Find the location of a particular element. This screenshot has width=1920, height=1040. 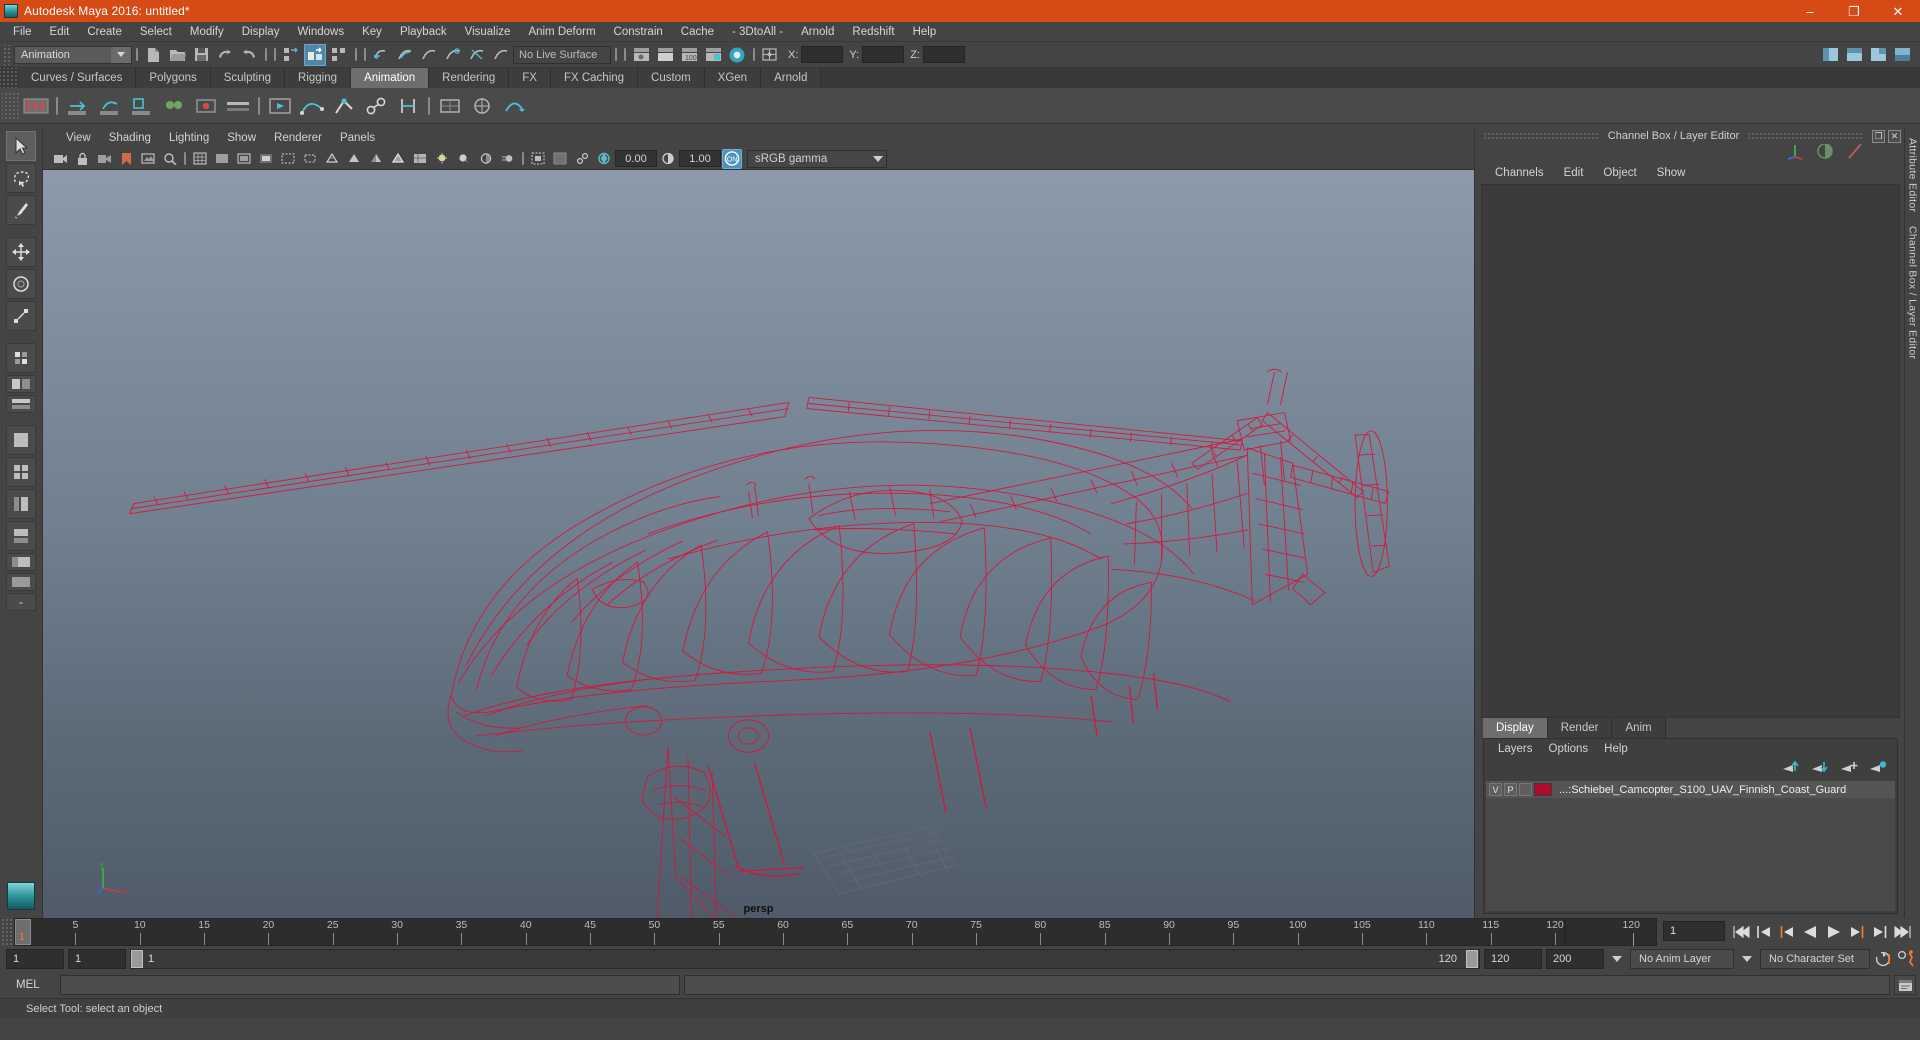

command-language-label: MEL is located at coordinates (30, 985).